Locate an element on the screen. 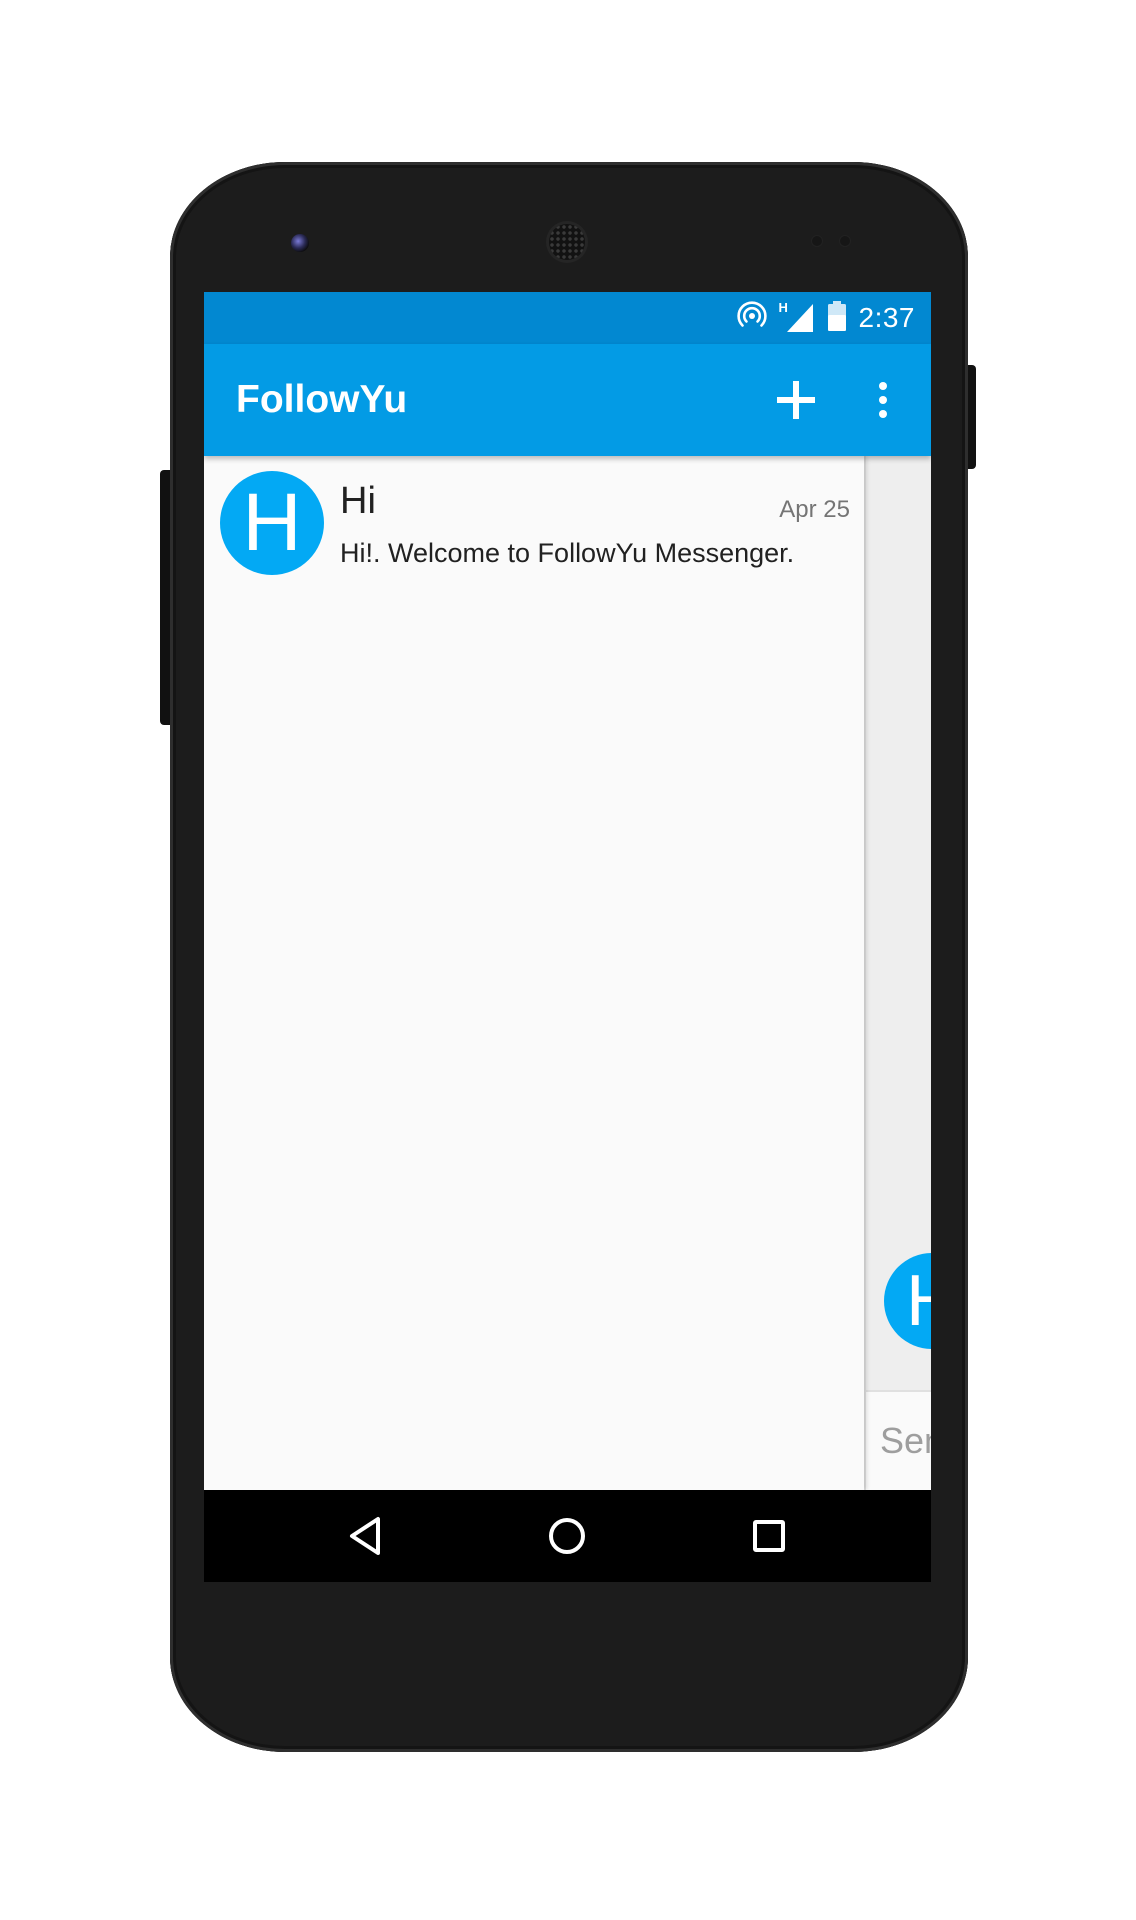  more-options-button is located at coordinates (883, 400).